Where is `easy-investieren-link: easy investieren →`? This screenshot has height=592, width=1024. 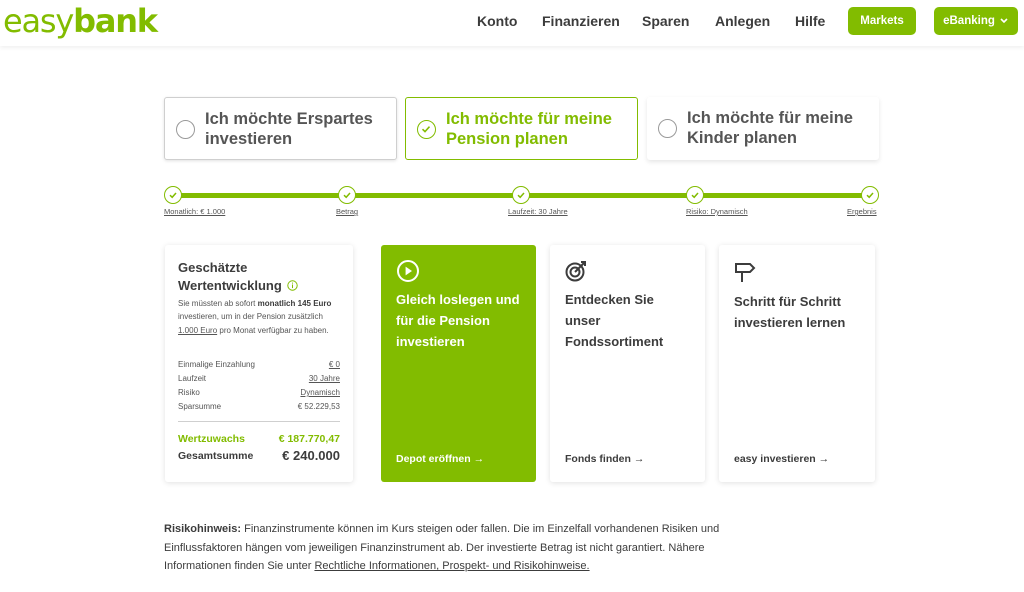
easy-investieren-link: easy investieren → is located at coordinates (781, 459).